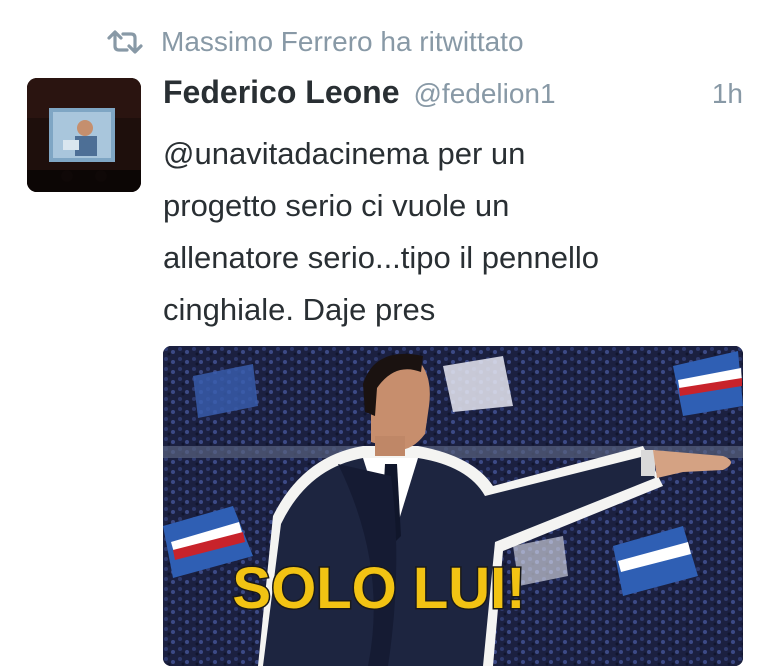 The image size is (767, 666). I want to click on user-handle: @fedelion1, so click(485, 94).